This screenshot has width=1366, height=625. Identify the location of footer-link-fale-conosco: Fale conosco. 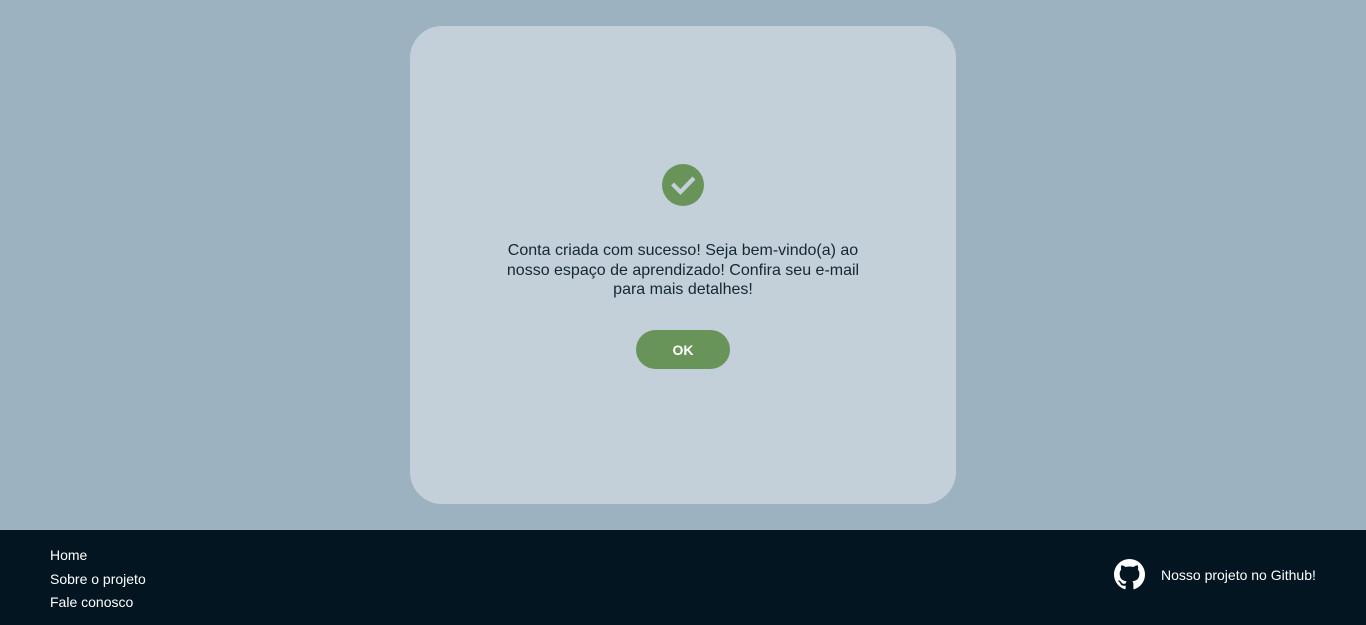
(98, 603).